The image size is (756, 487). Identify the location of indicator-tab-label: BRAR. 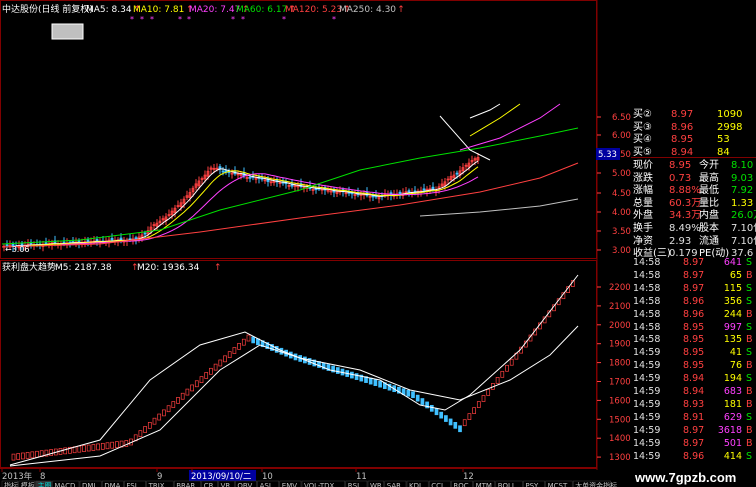
(185, 484).